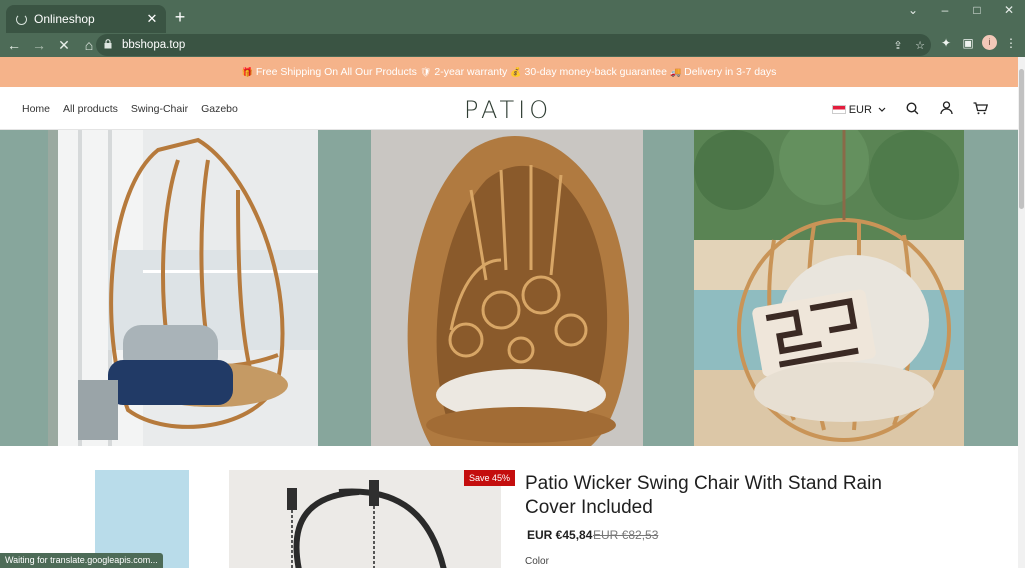  I want to click on nav-link-gazebo: Gazebo, so click(219, 109).